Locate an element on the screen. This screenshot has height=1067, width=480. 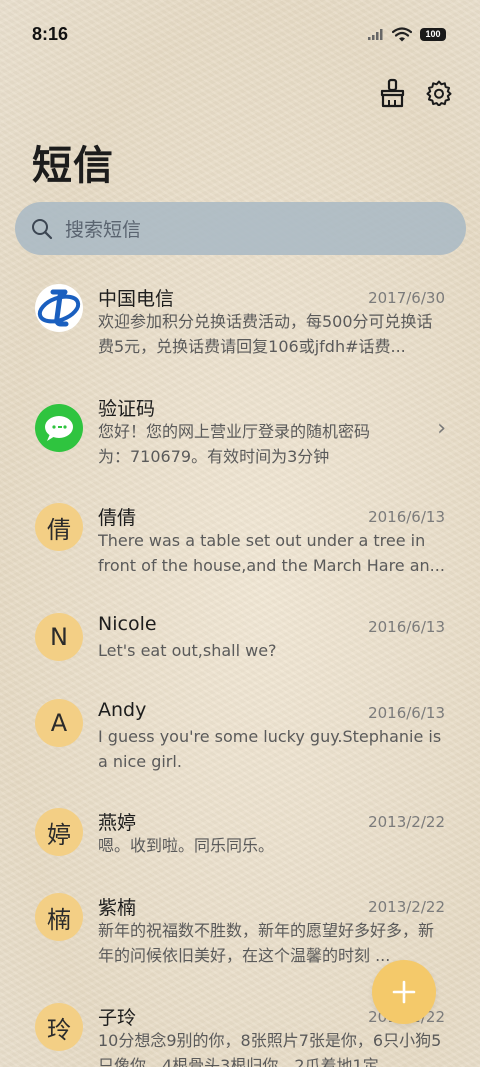
avatar: A is located at coordinates (59, 723).